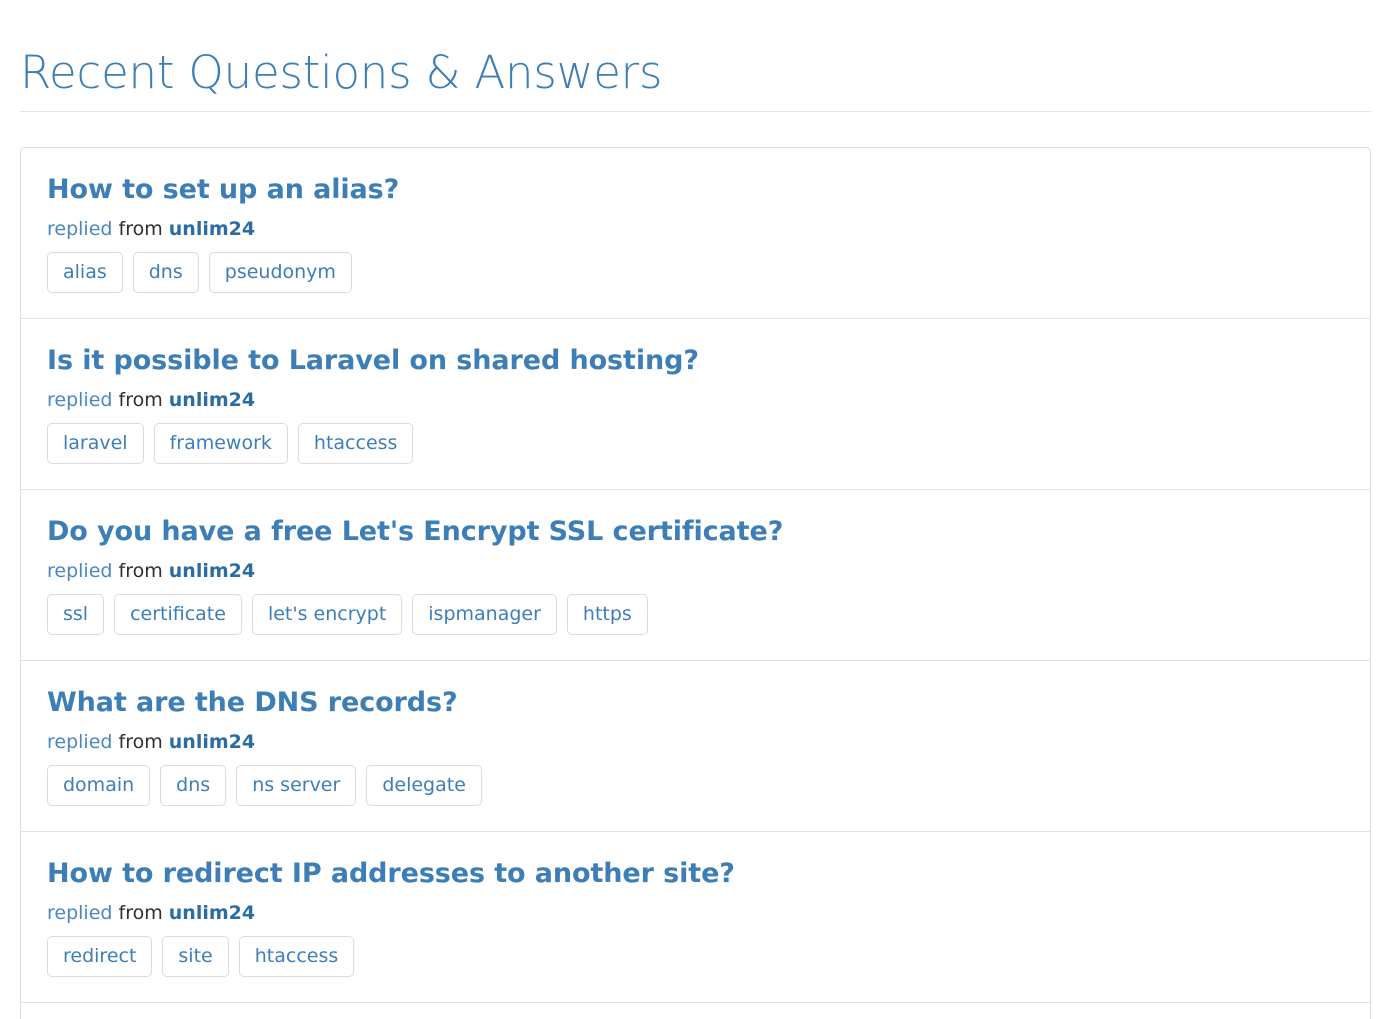 The width and height of the screenshot is (1391, 1019). What do you see at coordinates (85, 272) in the screenshot?
I see `tag-chip: alias` at bounding box center [85, 272].